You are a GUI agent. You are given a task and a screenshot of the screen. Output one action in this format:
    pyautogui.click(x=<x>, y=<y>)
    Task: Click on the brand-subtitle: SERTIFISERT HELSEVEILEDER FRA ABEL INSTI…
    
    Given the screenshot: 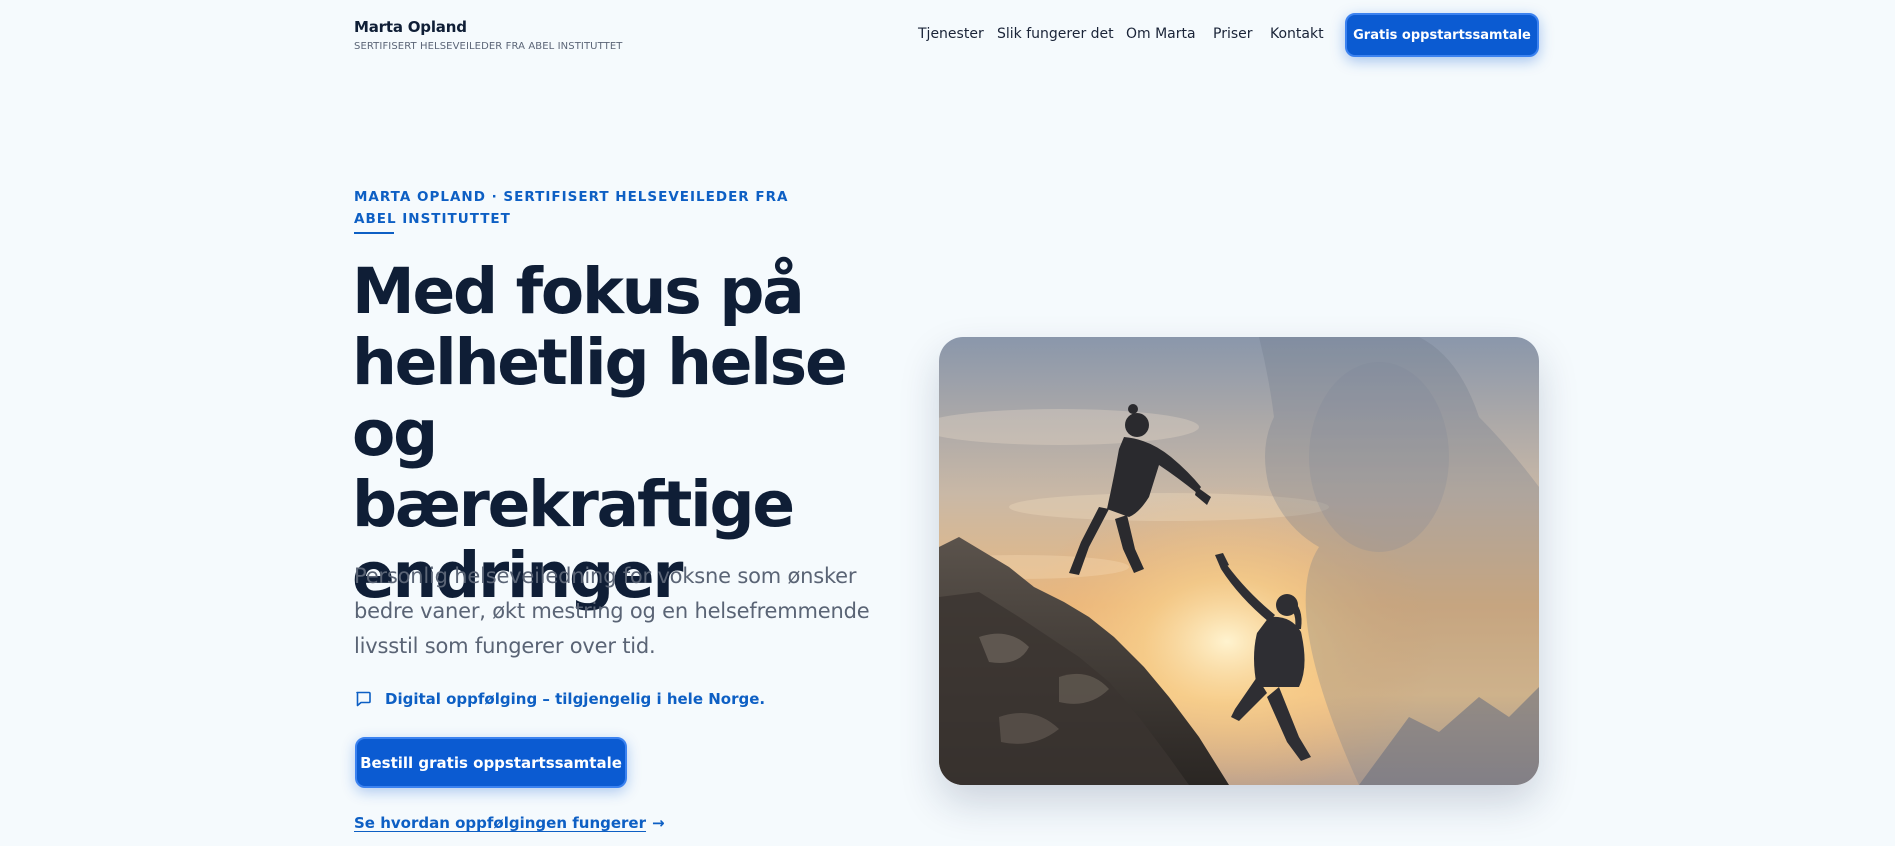 What is the action you would take?
    pyautogui.click(x=488, y=46)
    